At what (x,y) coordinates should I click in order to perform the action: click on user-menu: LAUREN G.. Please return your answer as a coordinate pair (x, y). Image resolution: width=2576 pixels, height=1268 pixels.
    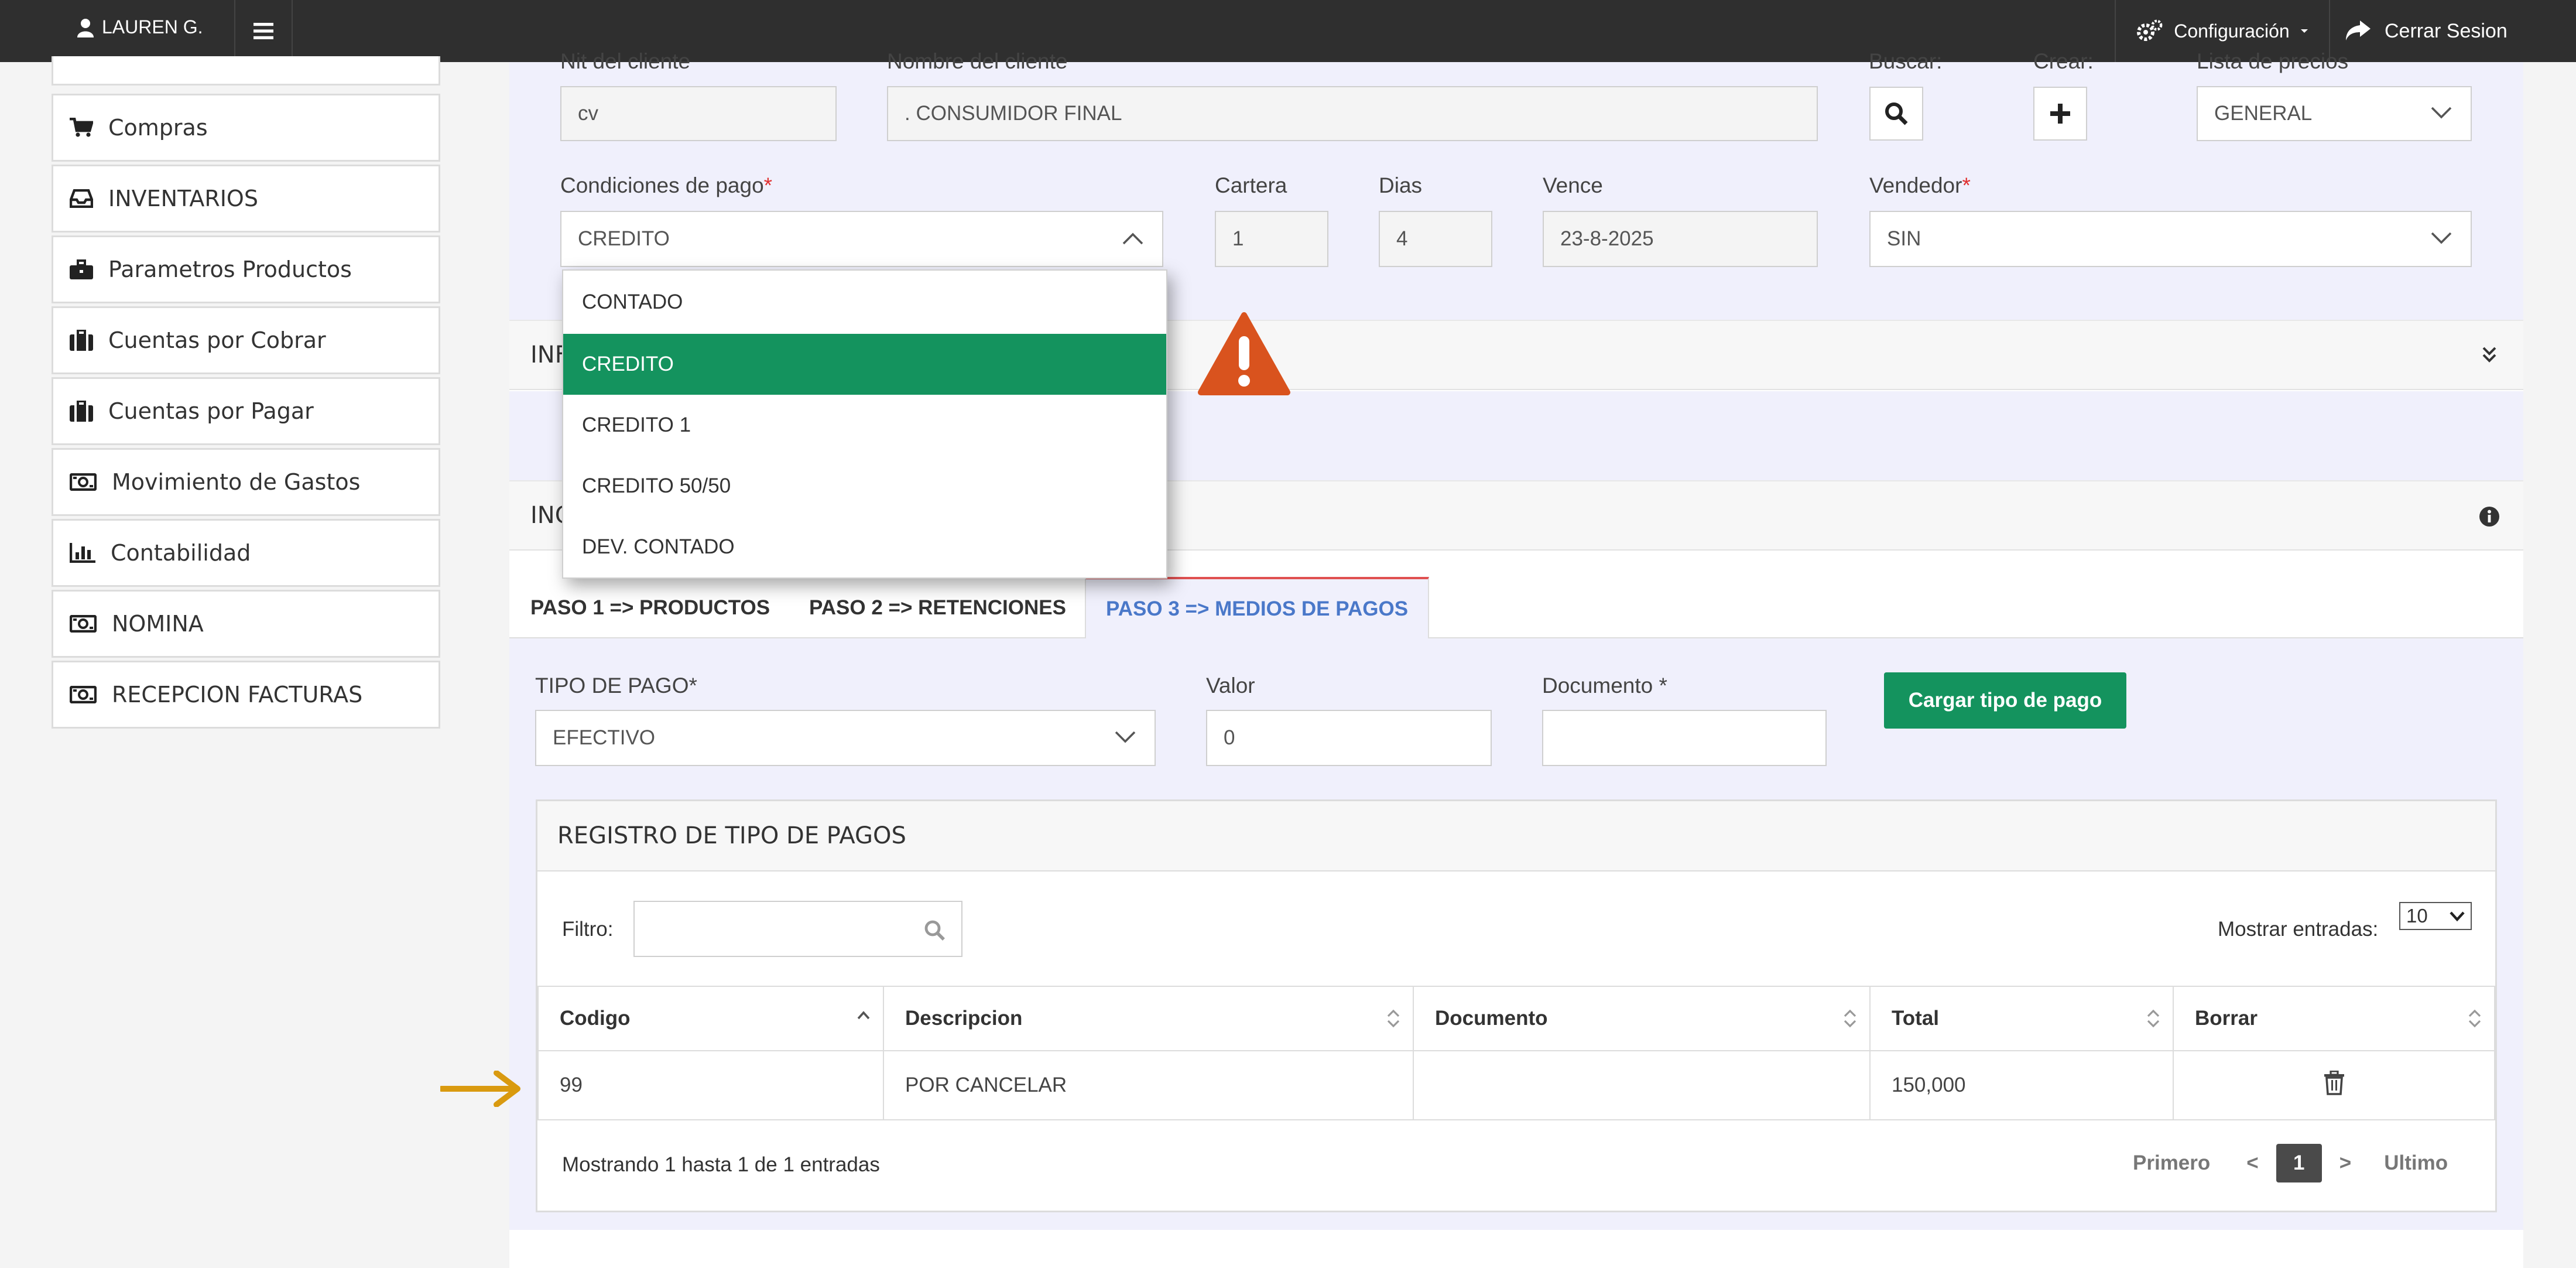
    Looking at the image, I should click on (139, 27).